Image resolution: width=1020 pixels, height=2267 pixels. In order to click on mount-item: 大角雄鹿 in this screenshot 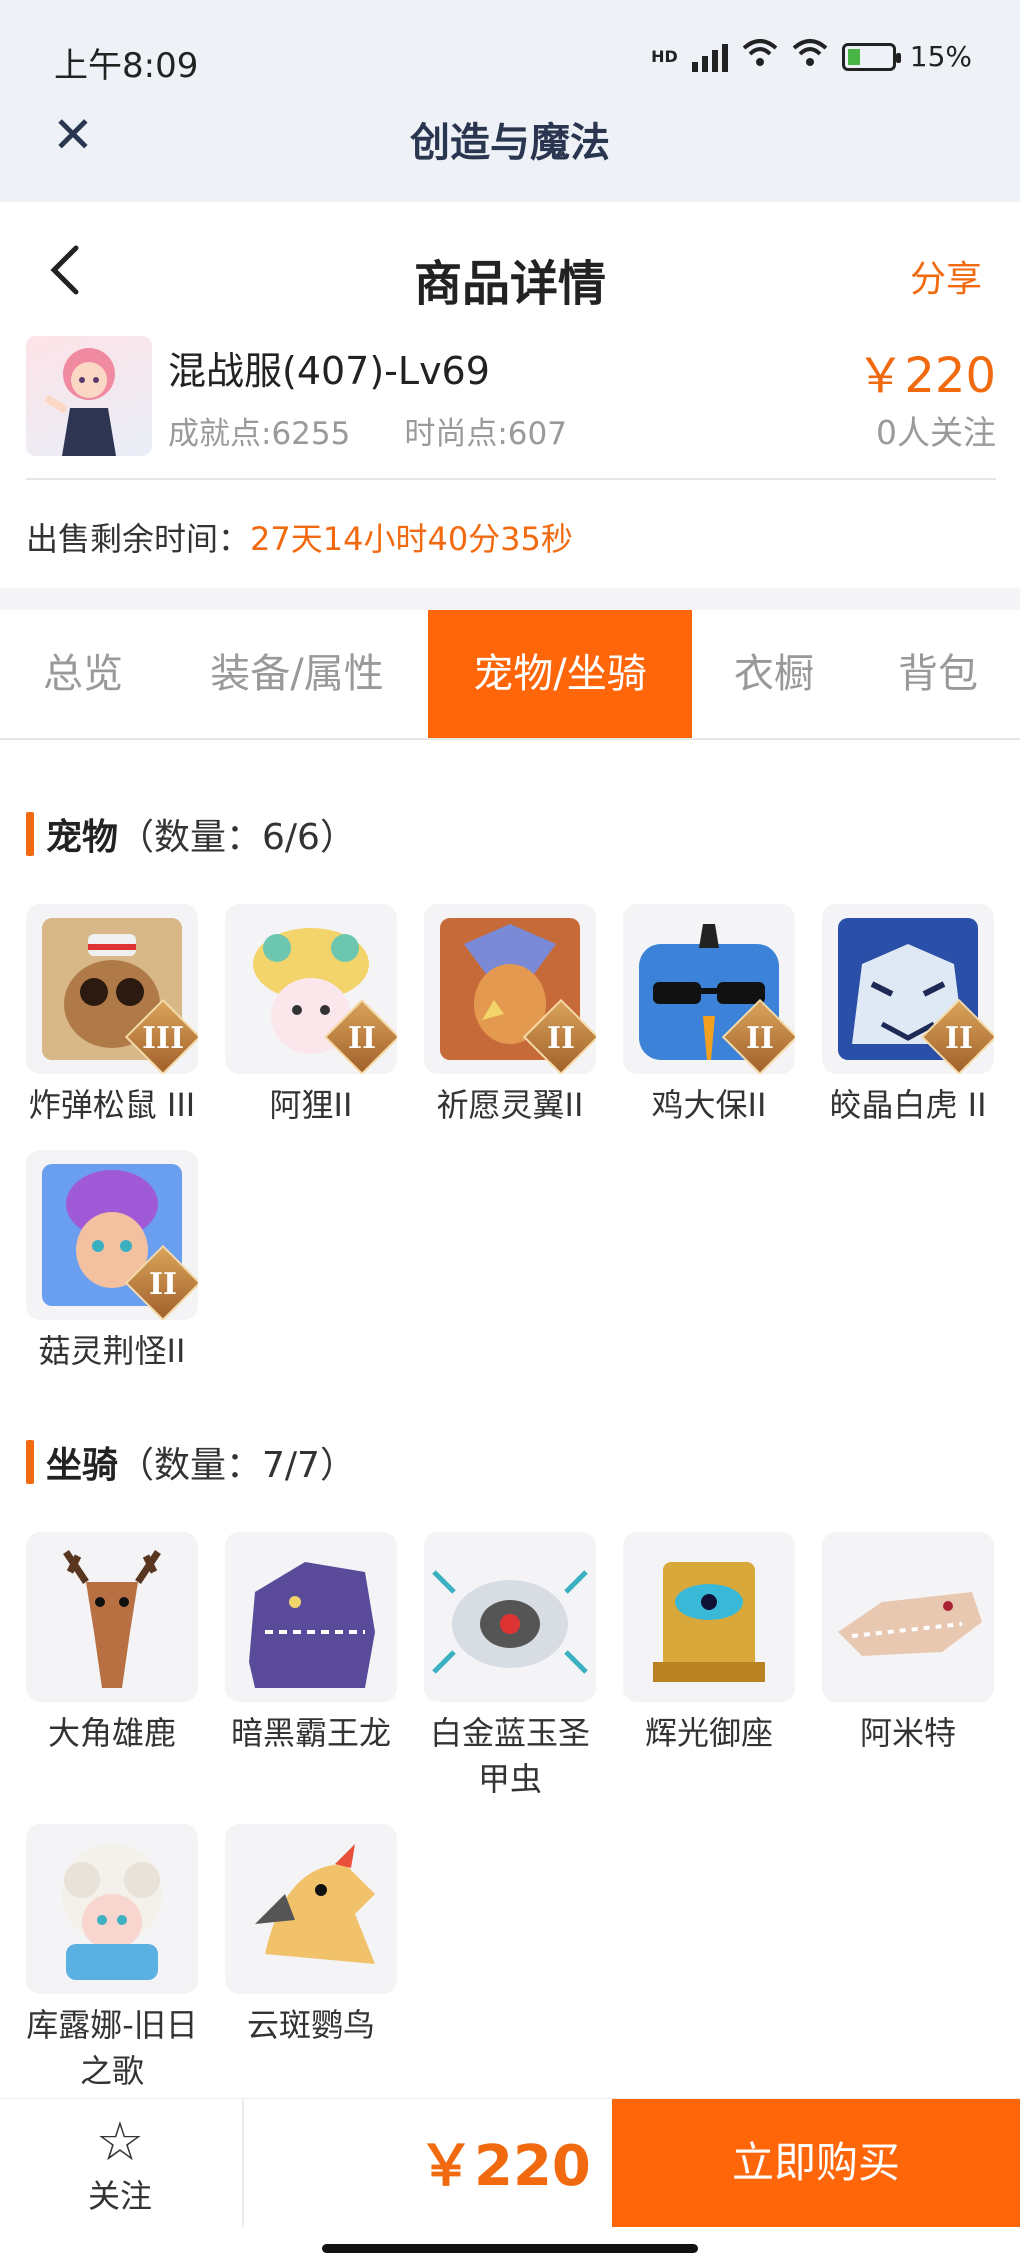, I will do `click(112, 1644)`.